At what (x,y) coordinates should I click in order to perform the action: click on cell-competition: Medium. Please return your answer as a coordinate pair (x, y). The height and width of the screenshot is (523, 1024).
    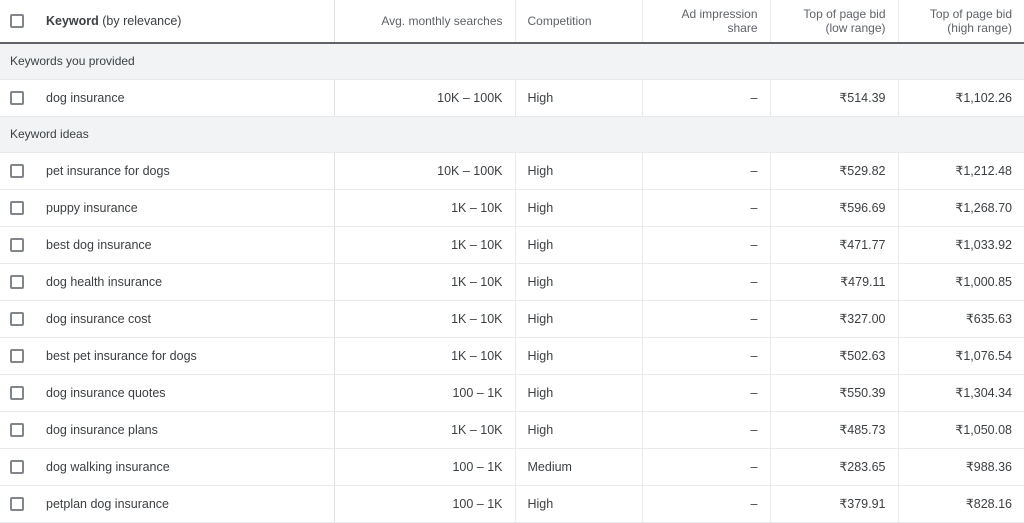
    Looking at the image, I should click on (579, 467).